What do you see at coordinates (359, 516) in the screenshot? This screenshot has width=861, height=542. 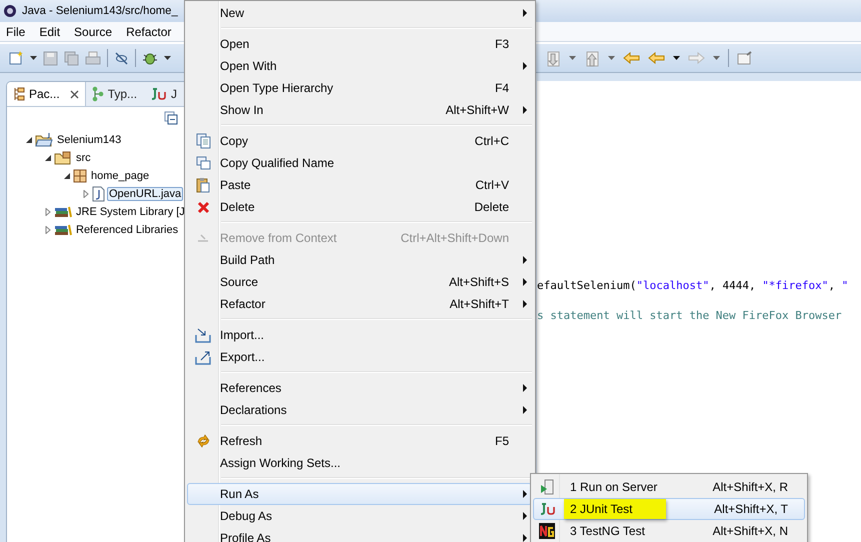 I see `menu-item: Debug As` at bounding box center [359, 516].